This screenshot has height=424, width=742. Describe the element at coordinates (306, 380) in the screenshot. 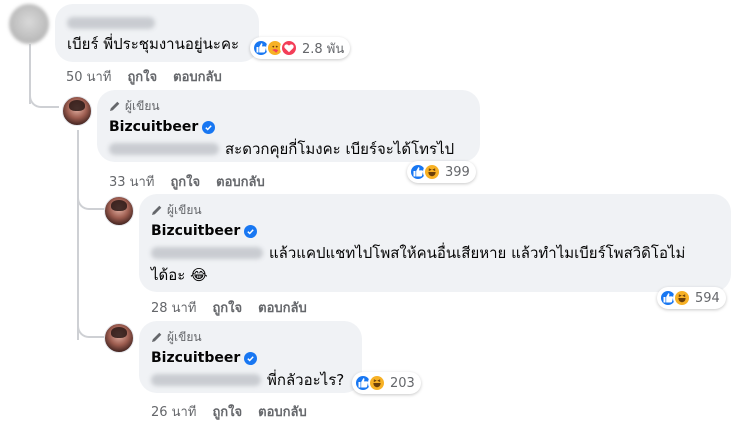

I see `reply-text: พี่กลัวอะไร?` at that location.